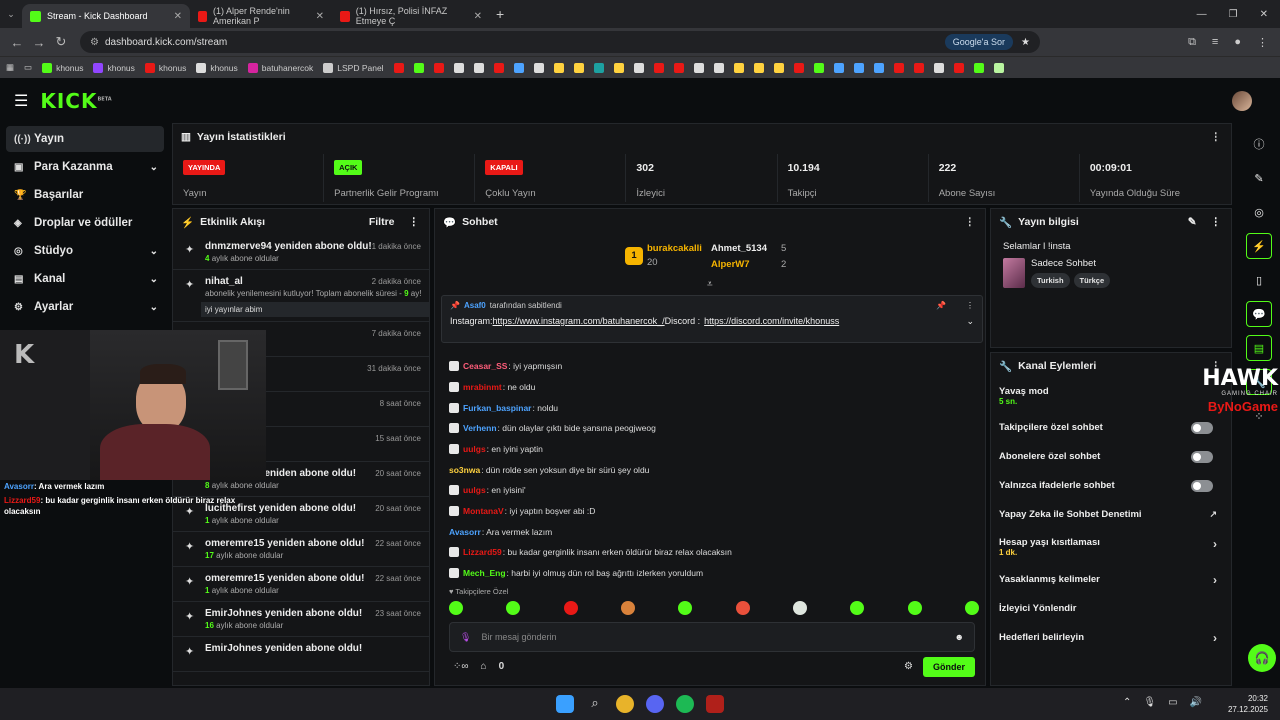 This screenshot has height=720, width=1280. What do you see at coordinates (301, 654) in the screenshot?
I see `activity-item: ✦ EmirJohnes yeniden abone oldu!` at bounding box center [301, 654].